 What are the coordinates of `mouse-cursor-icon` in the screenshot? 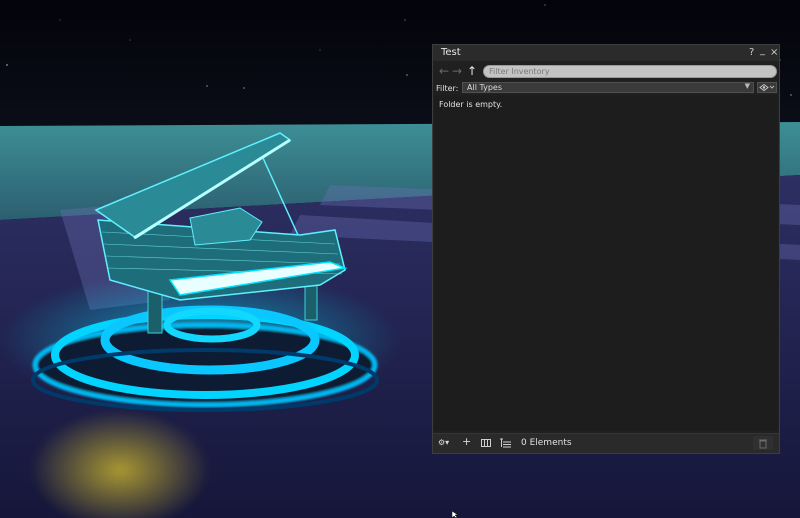 It's located at (455, 514).